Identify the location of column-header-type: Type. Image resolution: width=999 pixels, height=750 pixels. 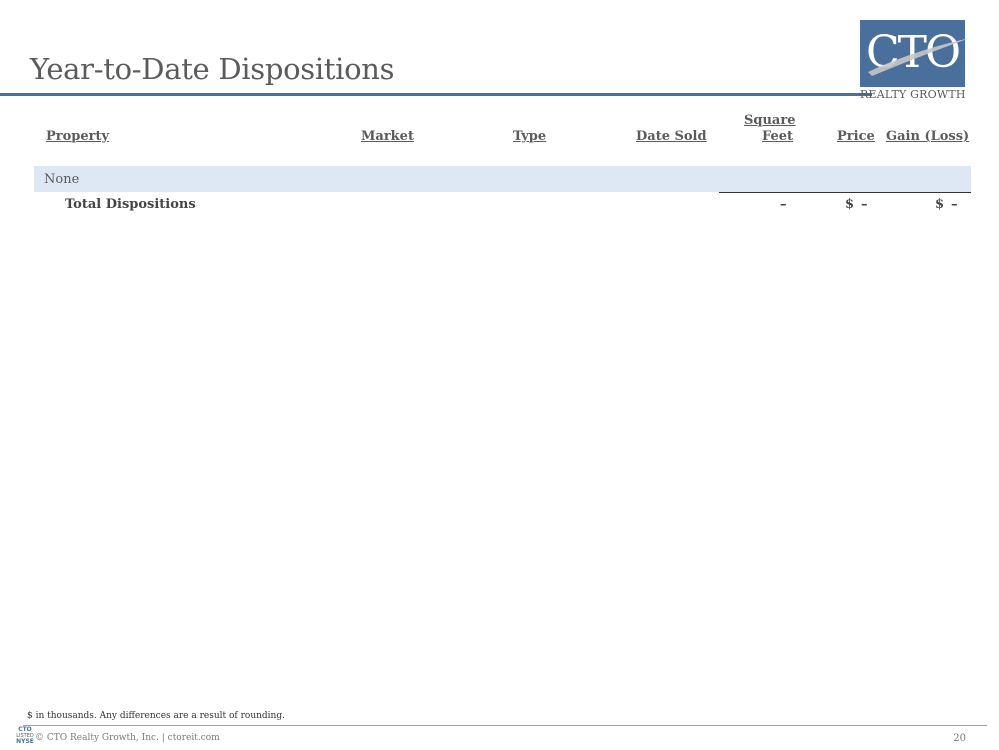
(530, 136).